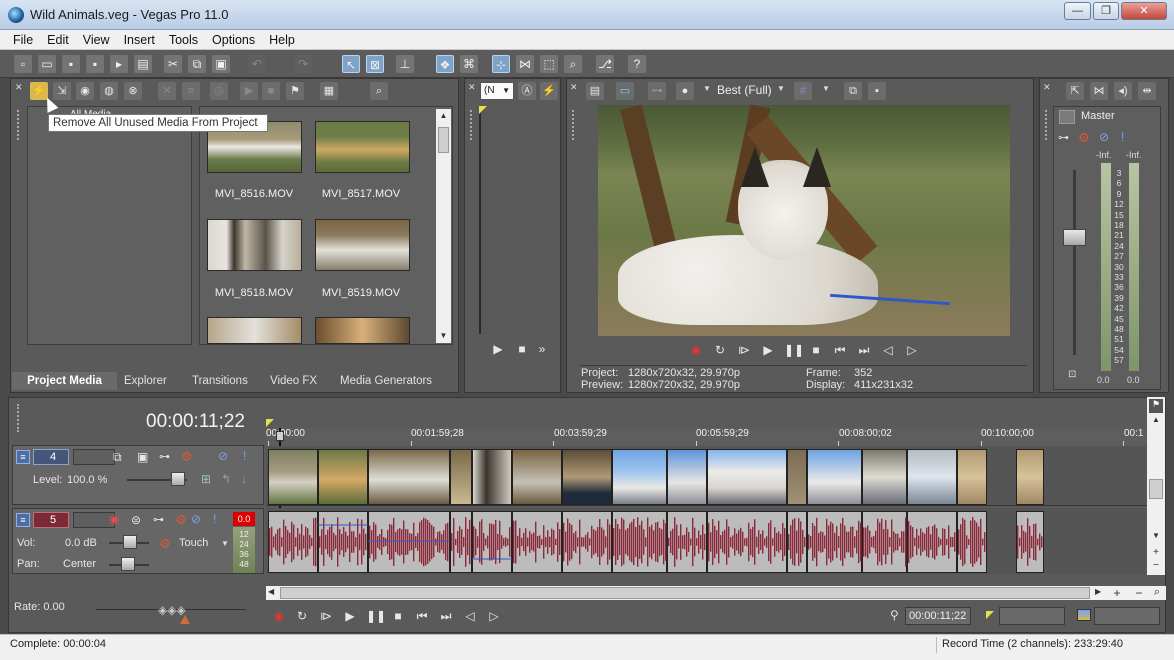 This screenshot has width=1174, height=660. What do you see at coordinates (405, 64) in the screenshot?
I see `snapping-icon: ⊥` at bounding box center [405, 64].